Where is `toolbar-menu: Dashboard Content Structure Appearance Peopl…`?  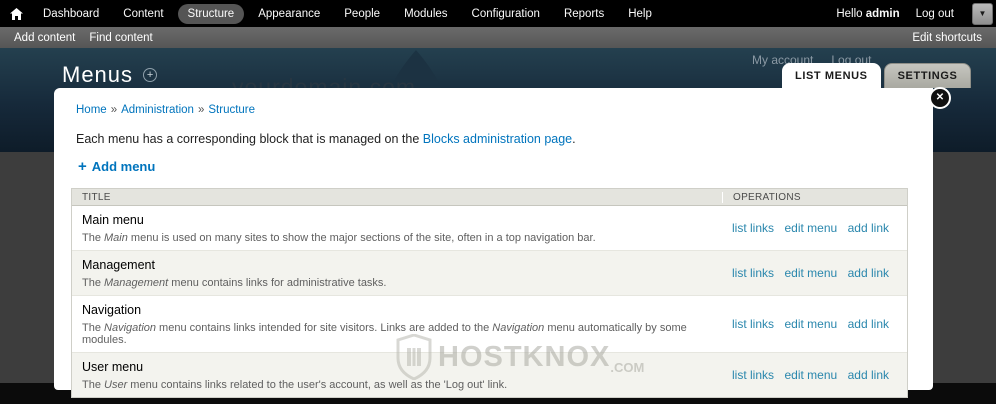 toolbar-menu: Dashboard Content Structure Appearance Peopl… is located at coordinates (347, 13).